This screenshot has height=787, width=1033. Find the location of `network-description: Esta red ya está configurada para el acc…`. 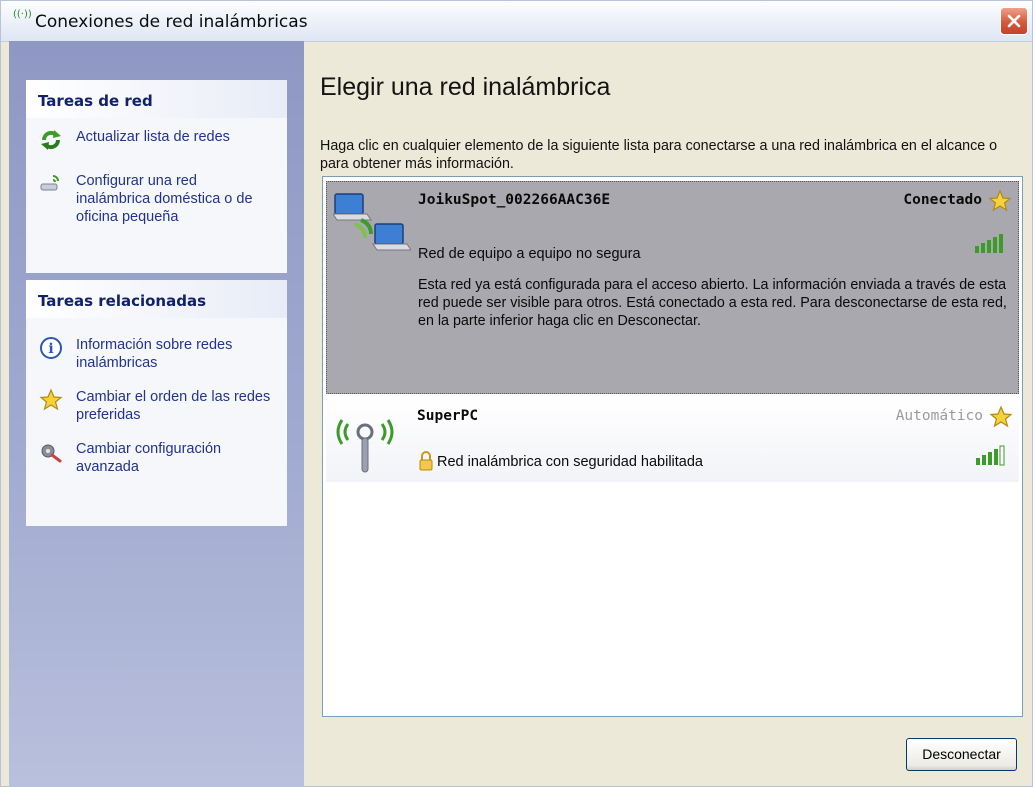

network-description: Esta red ya está configurada para el acc… is located at coordinates (712, 303).